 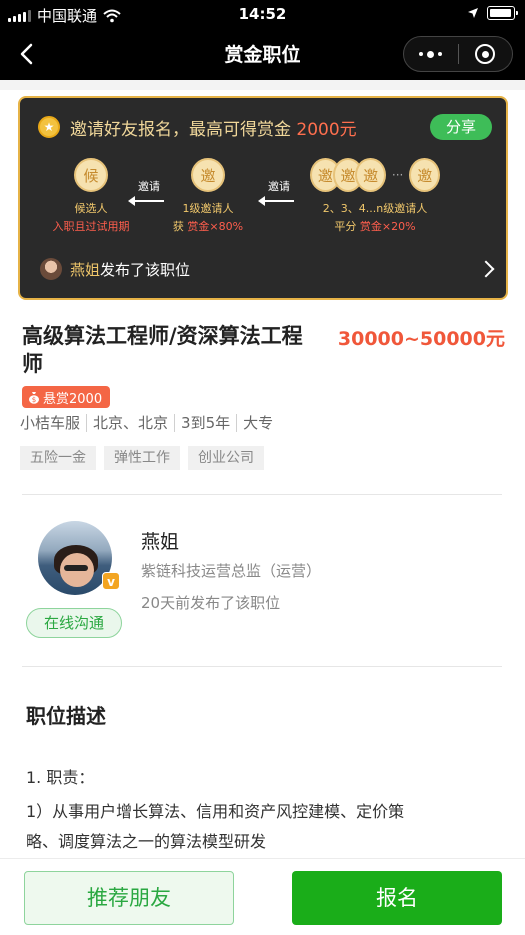 What do you see at coordinates (91, 208) in the screenshot?
I see `candidate-label: 候选人` at bounding box center [91, 208].